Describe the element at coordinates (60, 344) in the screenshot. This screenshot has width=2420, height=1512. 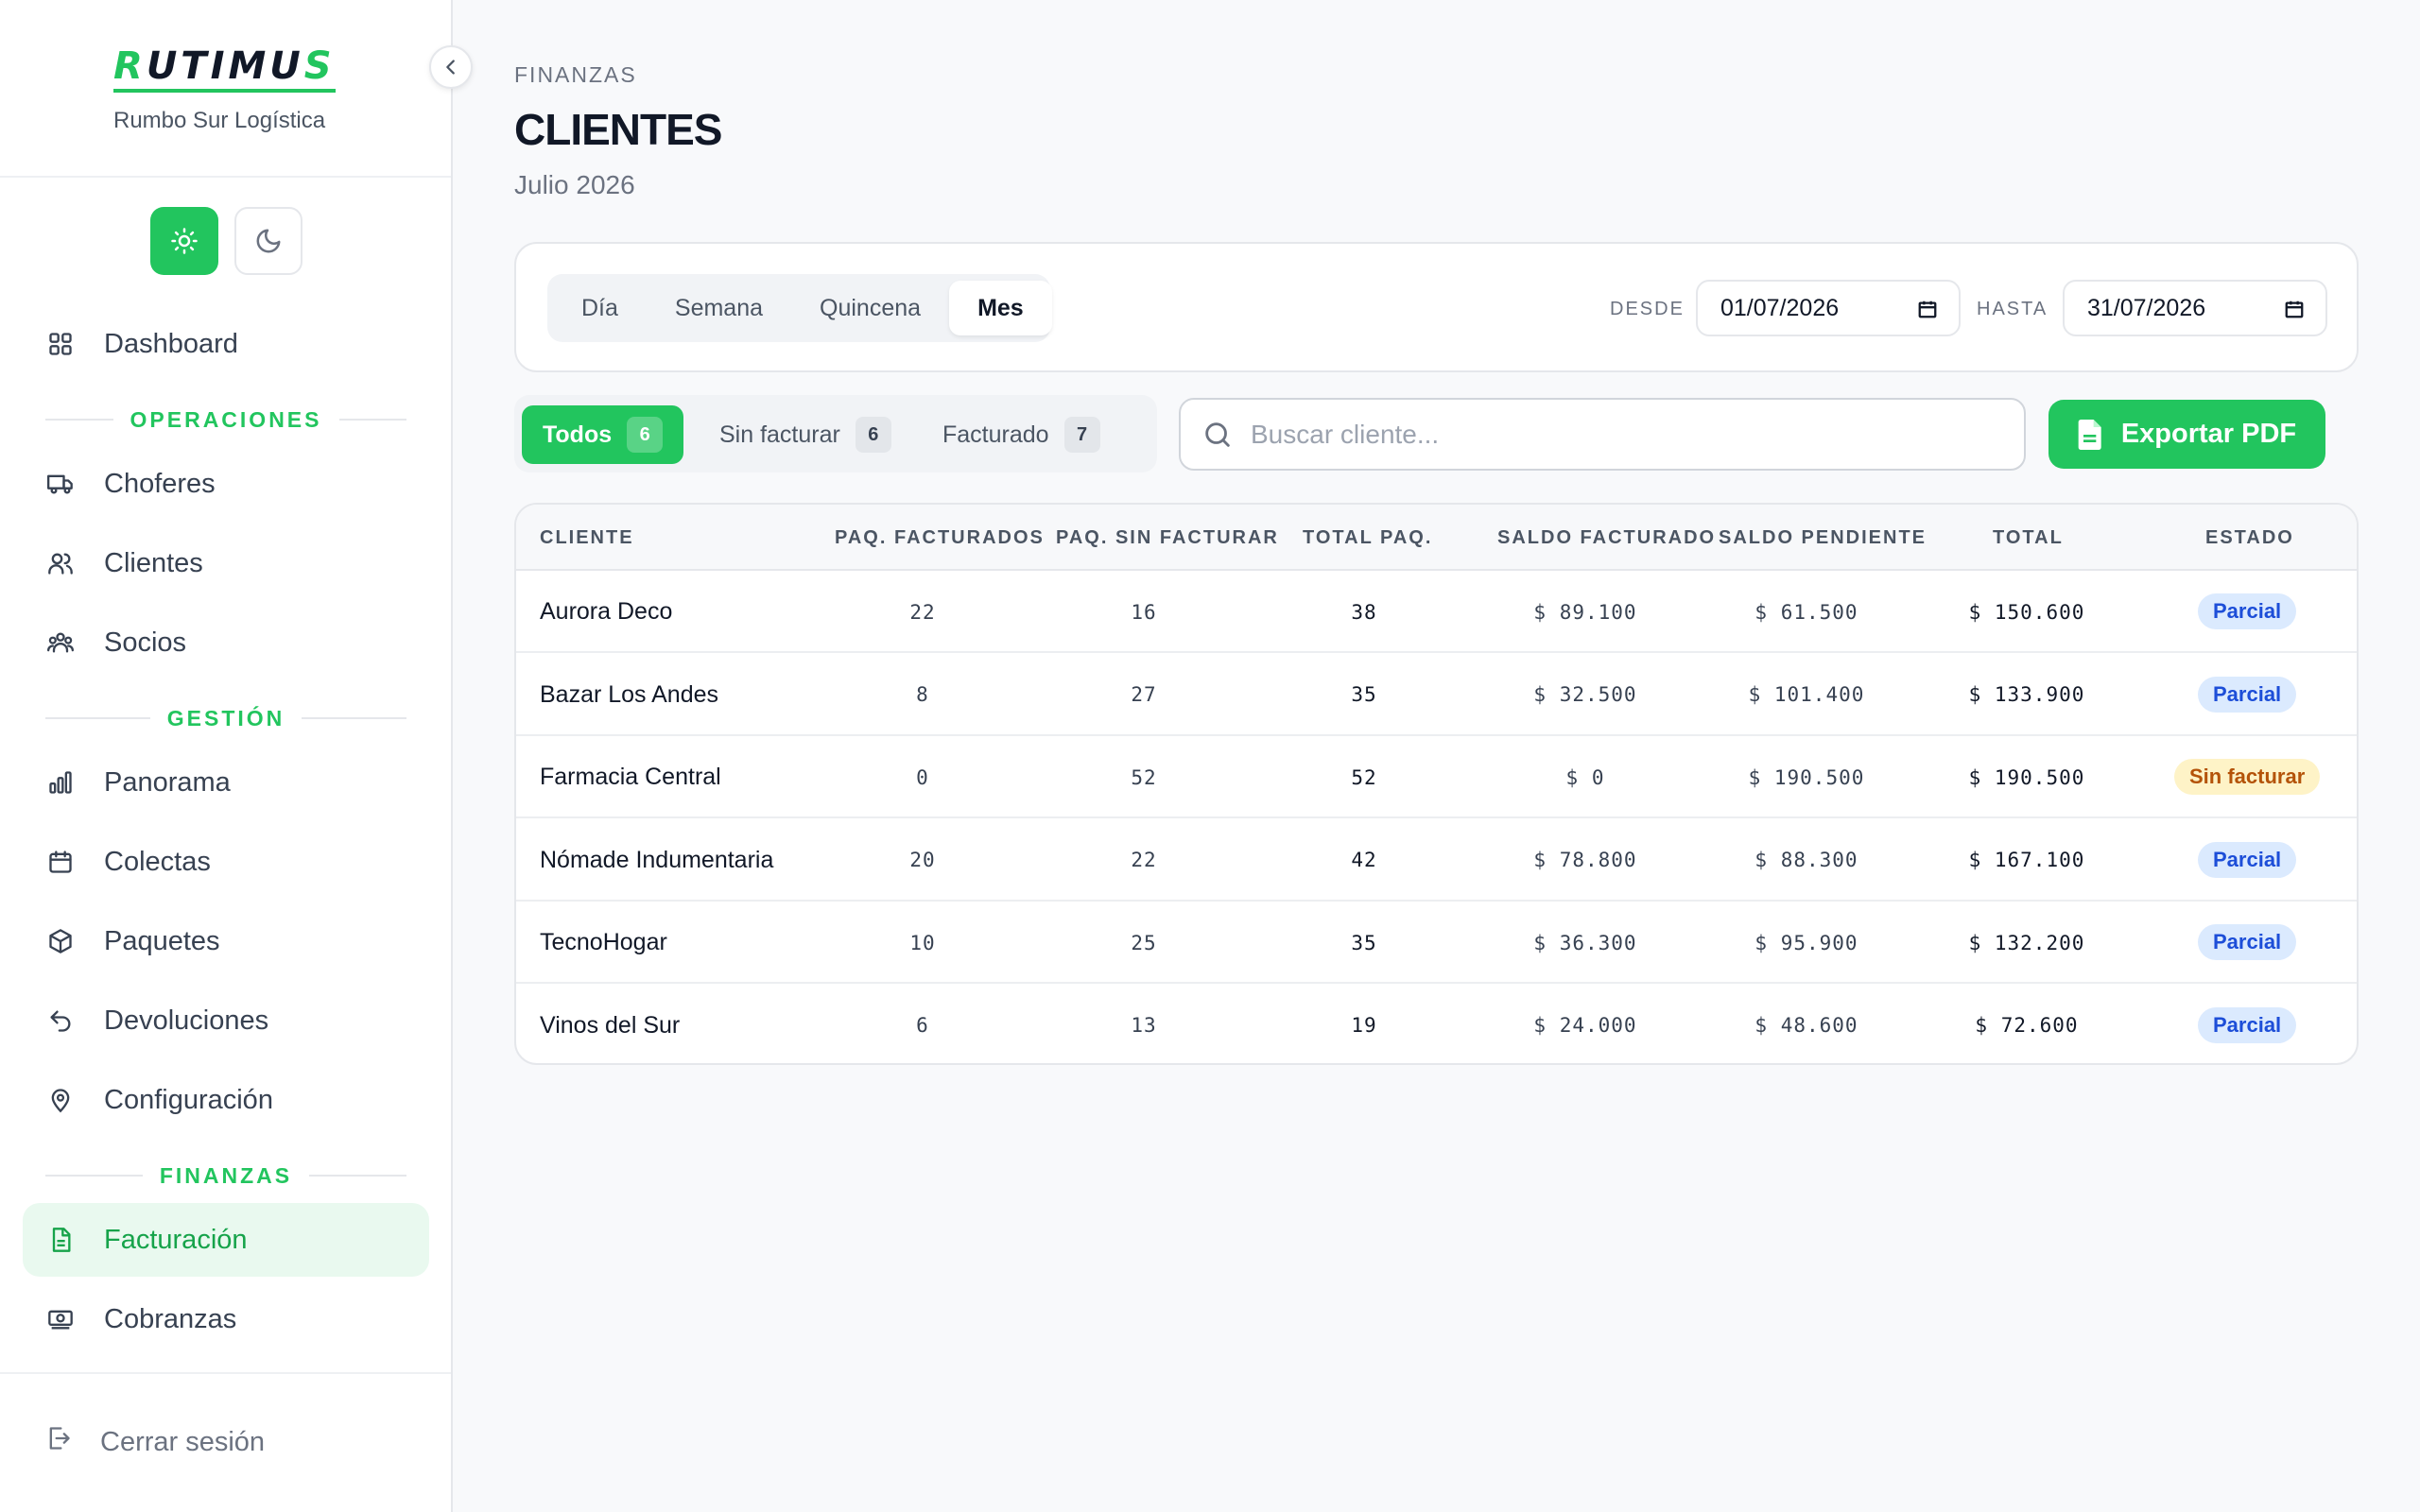
I see `grid-icon` at that location.